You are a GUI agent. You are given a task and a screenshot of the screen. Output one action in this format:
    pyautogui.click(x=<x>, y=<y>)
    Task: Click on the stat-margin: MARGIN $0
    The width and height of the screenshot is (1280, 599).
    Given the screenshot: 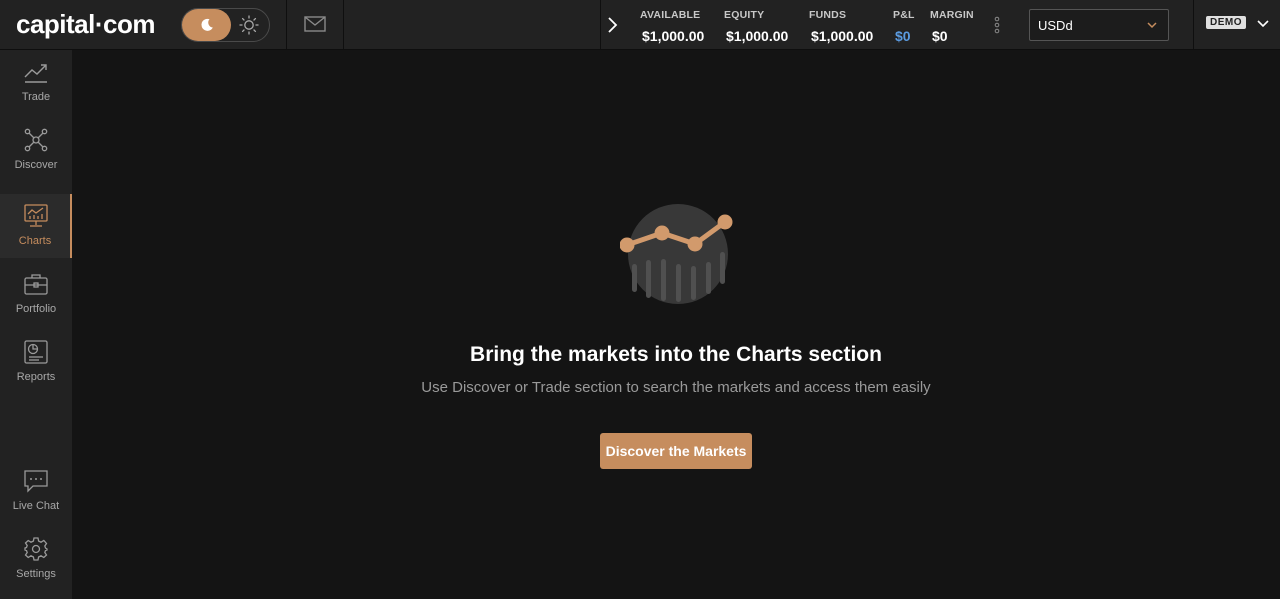 What is the action you would take?
    pyautogui.click(x=952, y=26)
    